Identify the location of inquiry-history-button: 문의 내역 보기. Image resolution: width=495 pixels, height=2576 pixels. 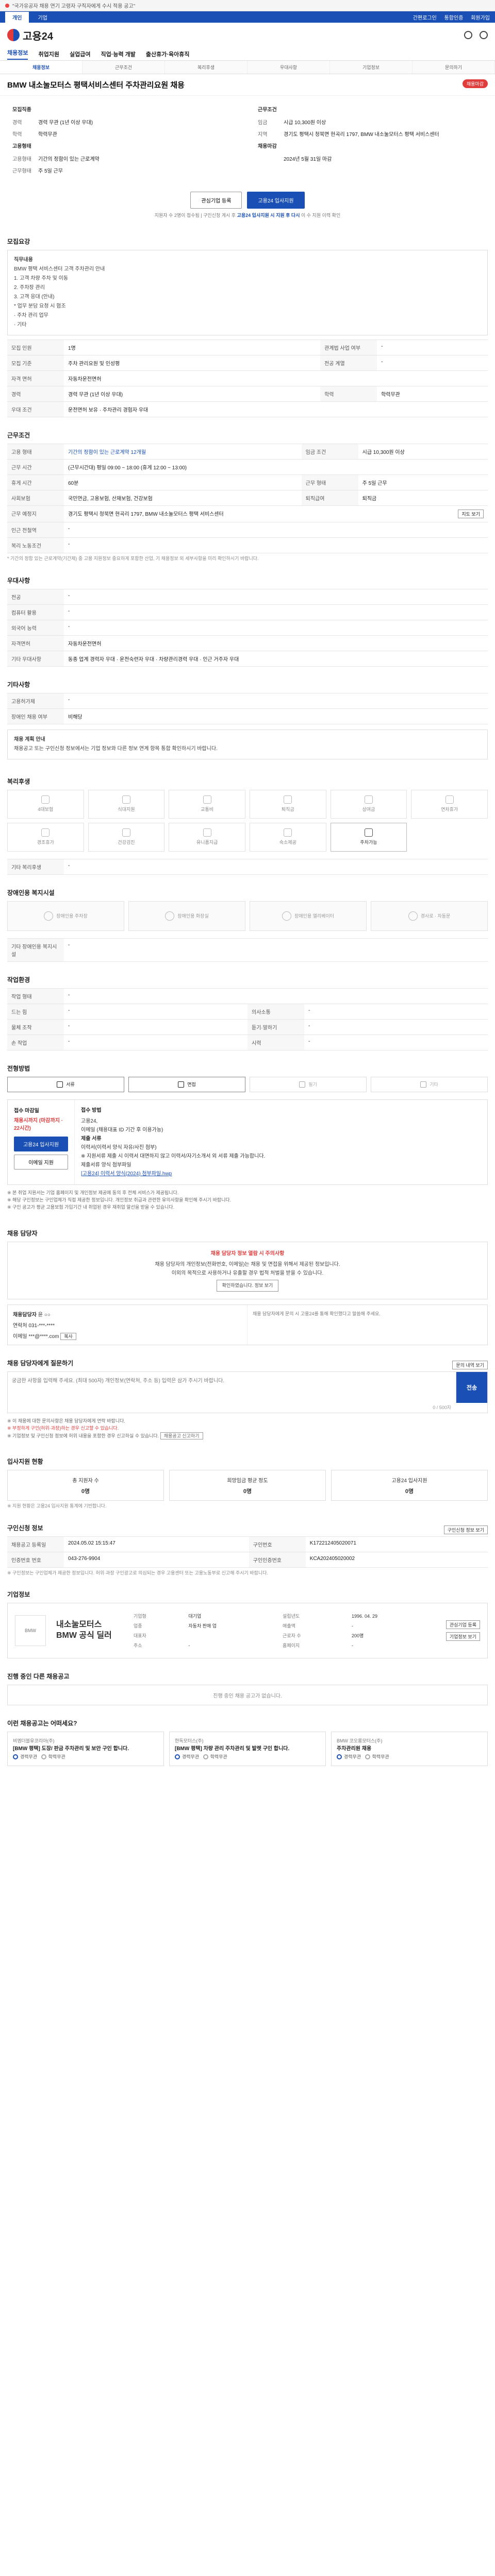
(470, 1364).